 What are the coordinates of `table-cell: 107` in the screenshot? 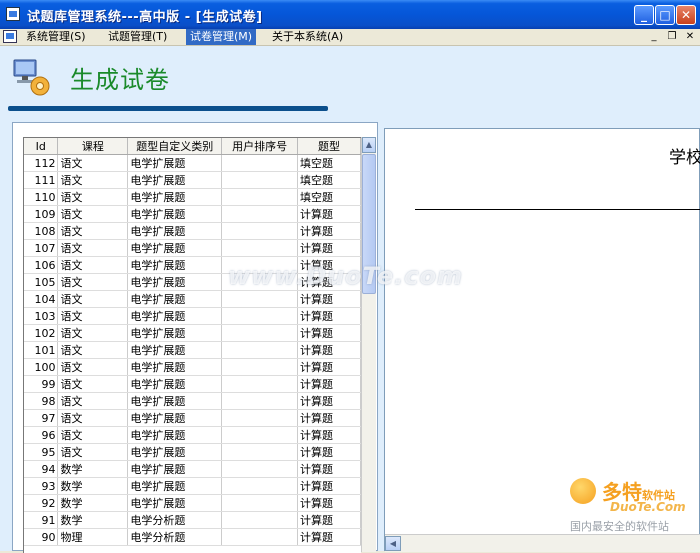 It's located at (41, 248).